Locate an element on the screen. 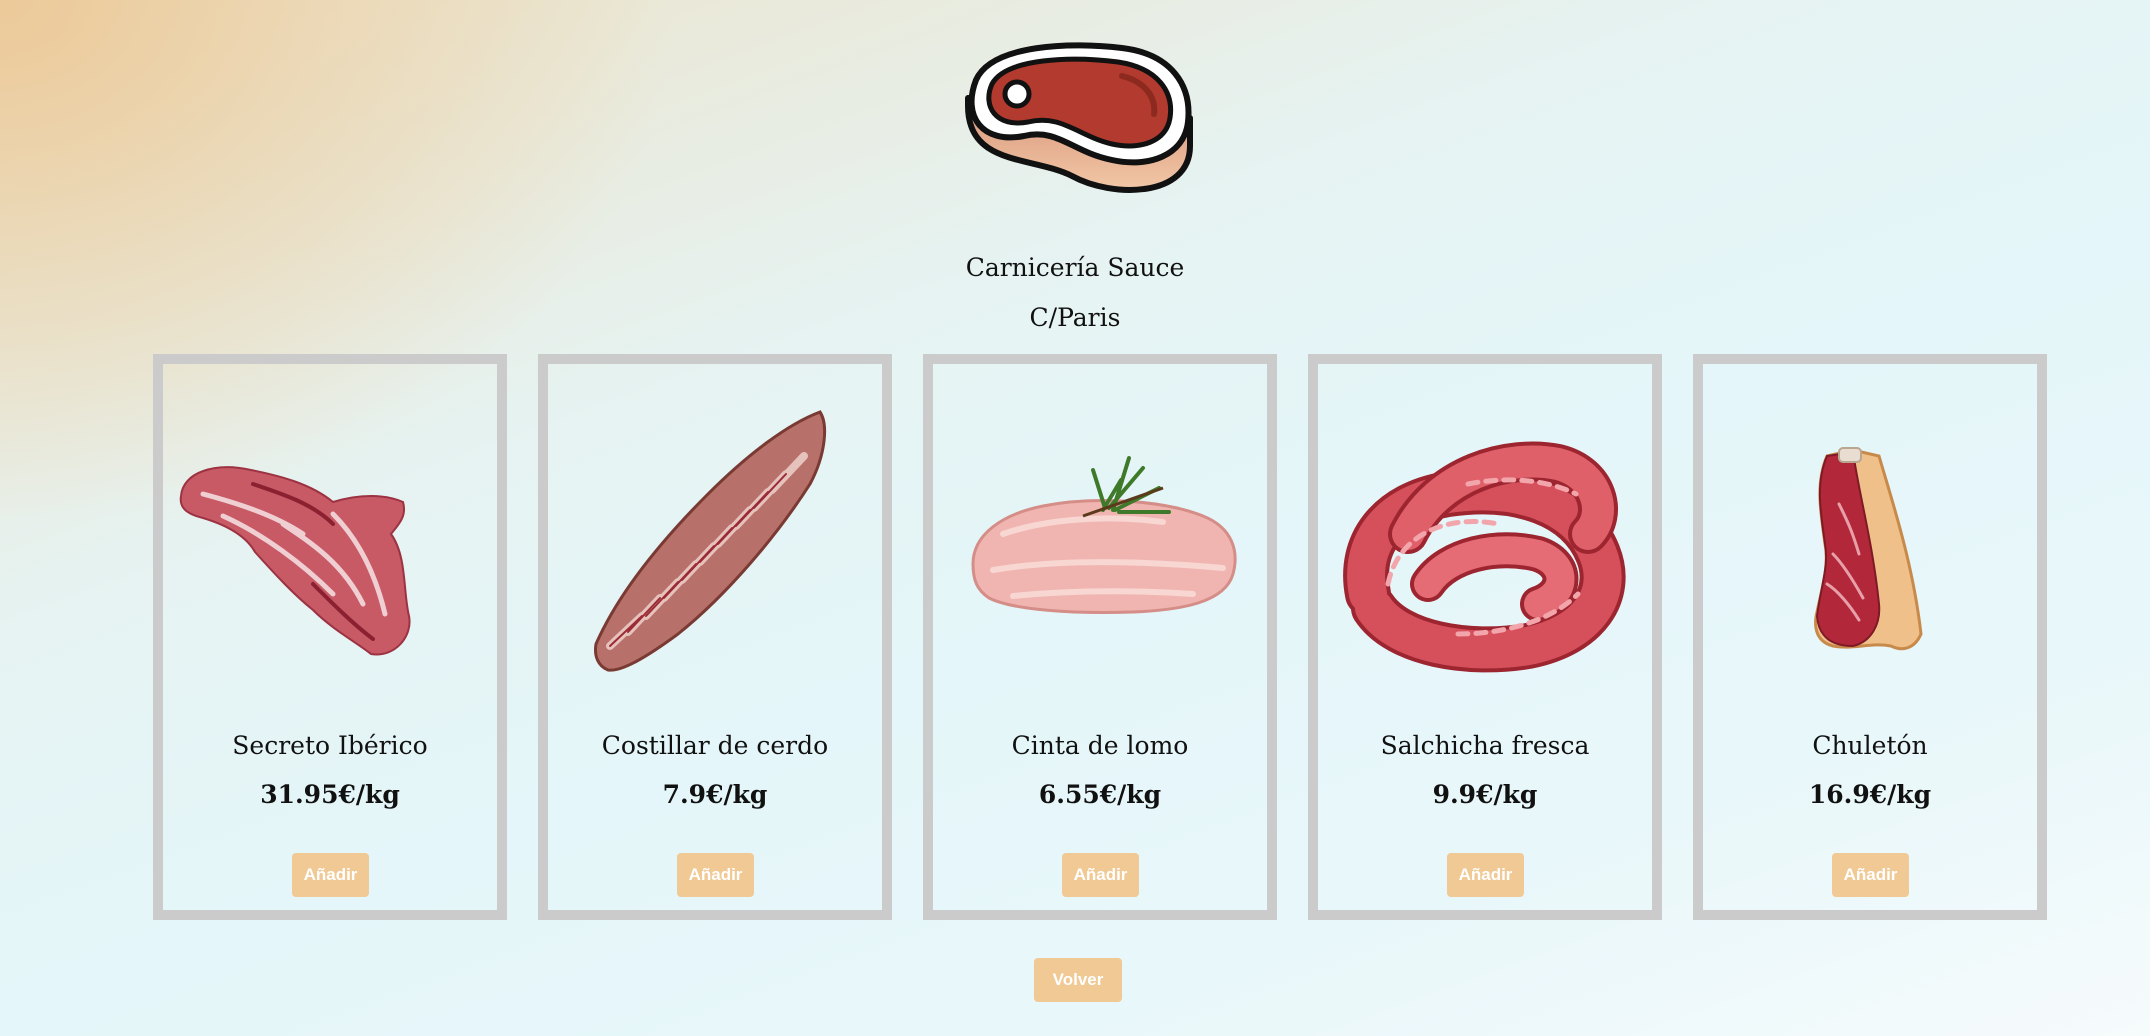  product-card: Salchicha fresca 9.9€/kg Añadir is located at coordinates (1485, 637).